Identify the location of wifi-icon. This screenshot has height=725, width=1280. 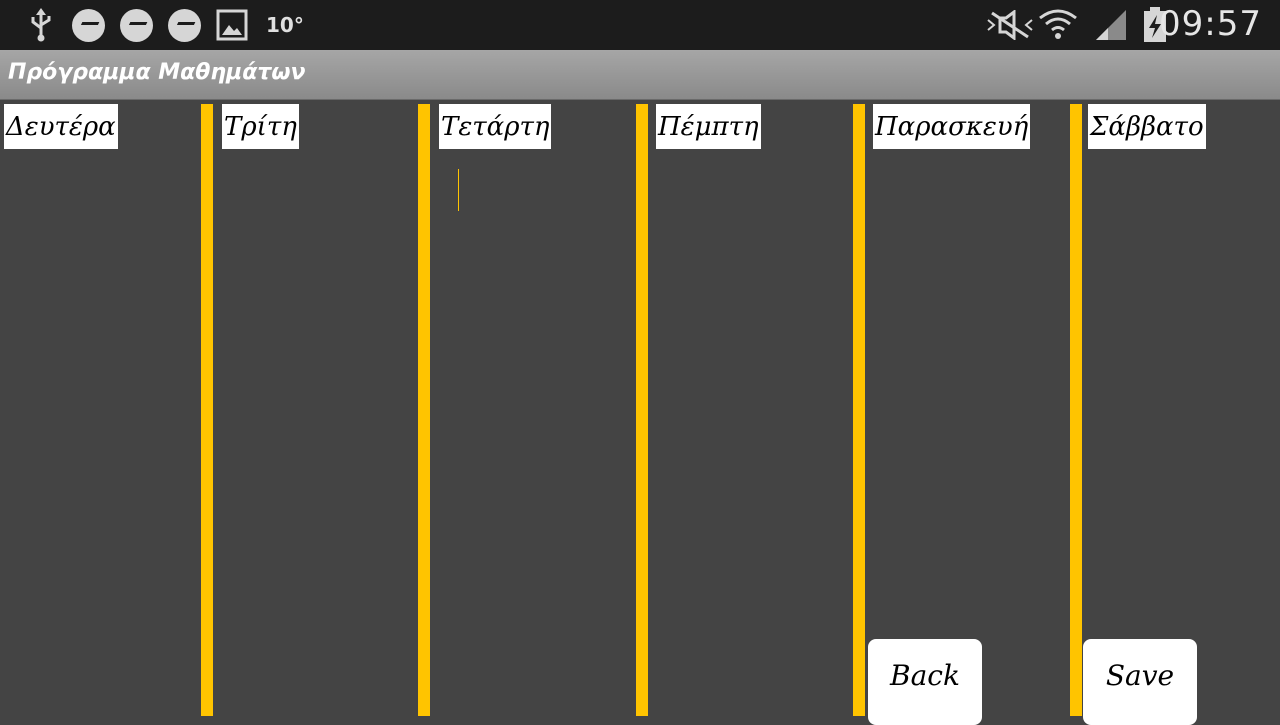
(1058, 25).